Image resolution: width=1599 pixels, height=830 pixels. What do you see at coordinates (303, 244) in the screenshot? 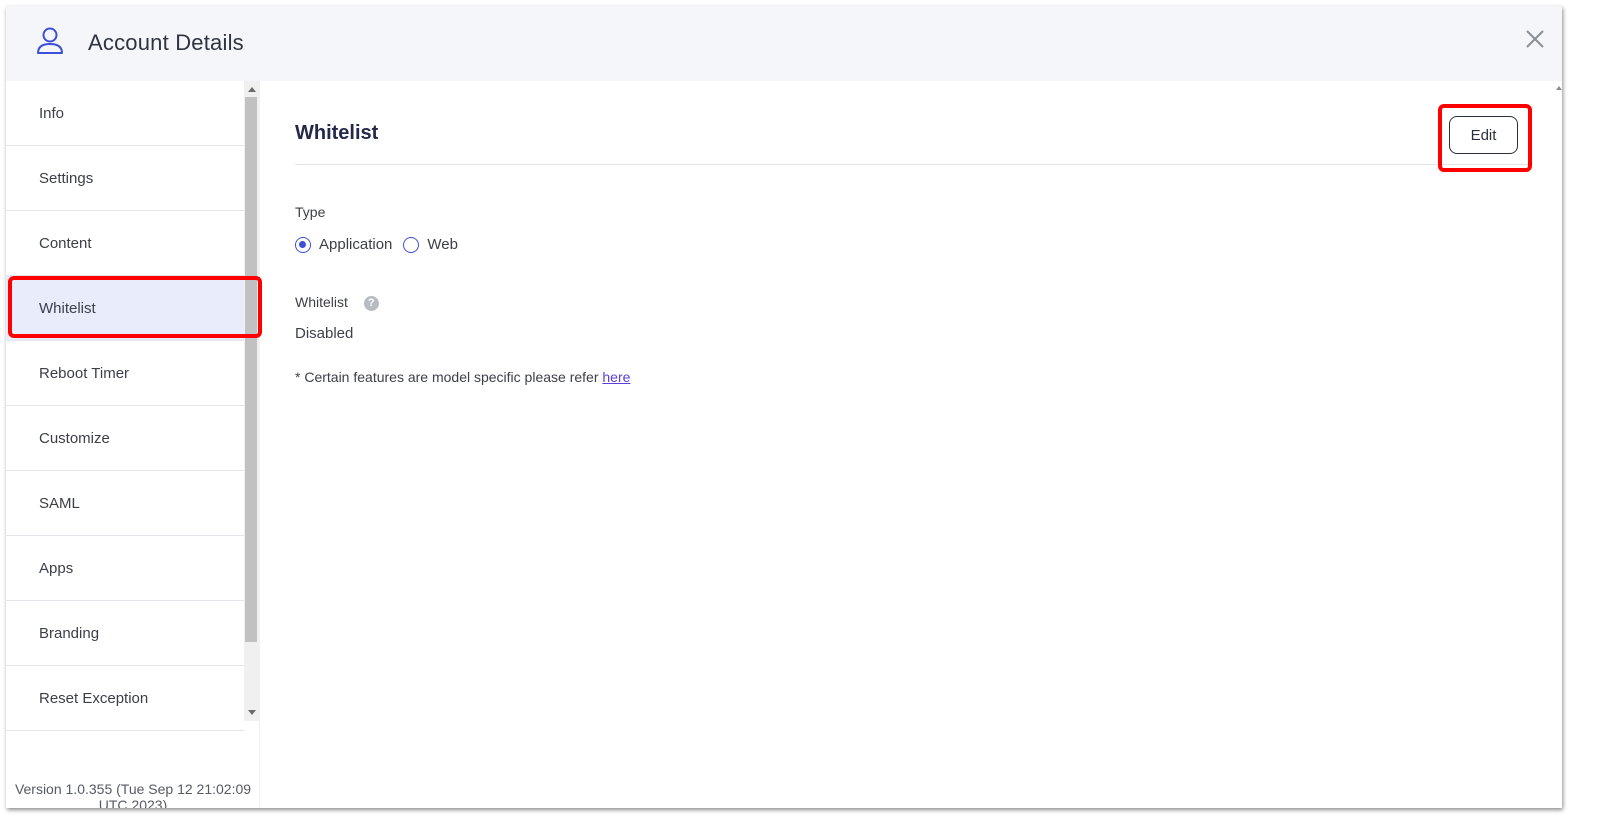
I see `radio-application` at bounding box center [303, 244].